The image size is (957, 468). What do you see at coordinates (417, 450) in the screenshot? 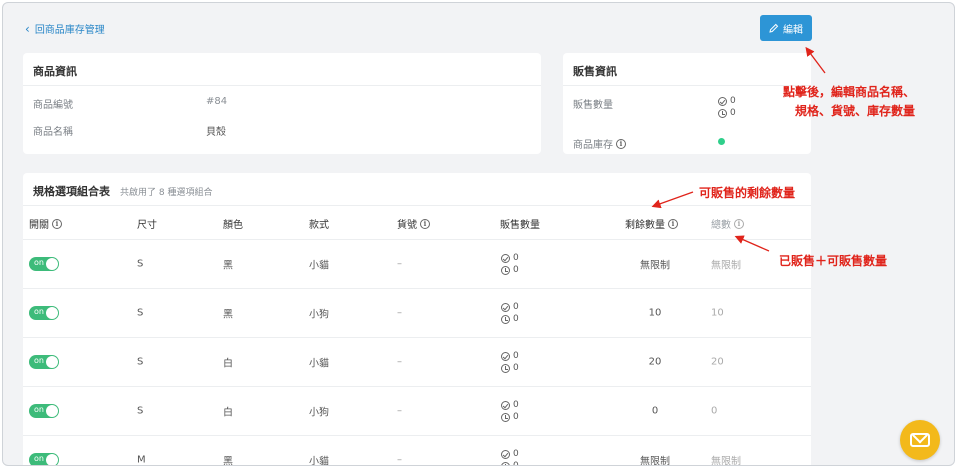
I see `table-row: on M 黑 小貓 – 0 0 無限制 無限制` at bounding box center [417, 450].